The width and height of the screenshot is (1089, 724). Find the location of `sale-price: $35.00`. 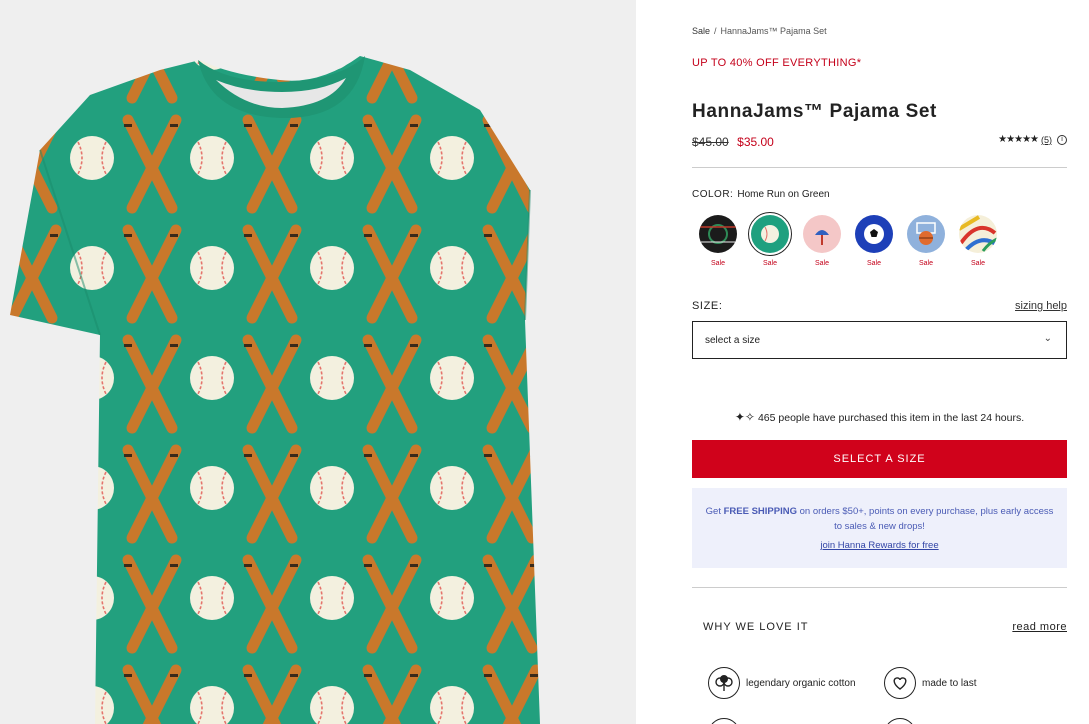

sale-price: $35.00 is located at coordinates (755, 142).